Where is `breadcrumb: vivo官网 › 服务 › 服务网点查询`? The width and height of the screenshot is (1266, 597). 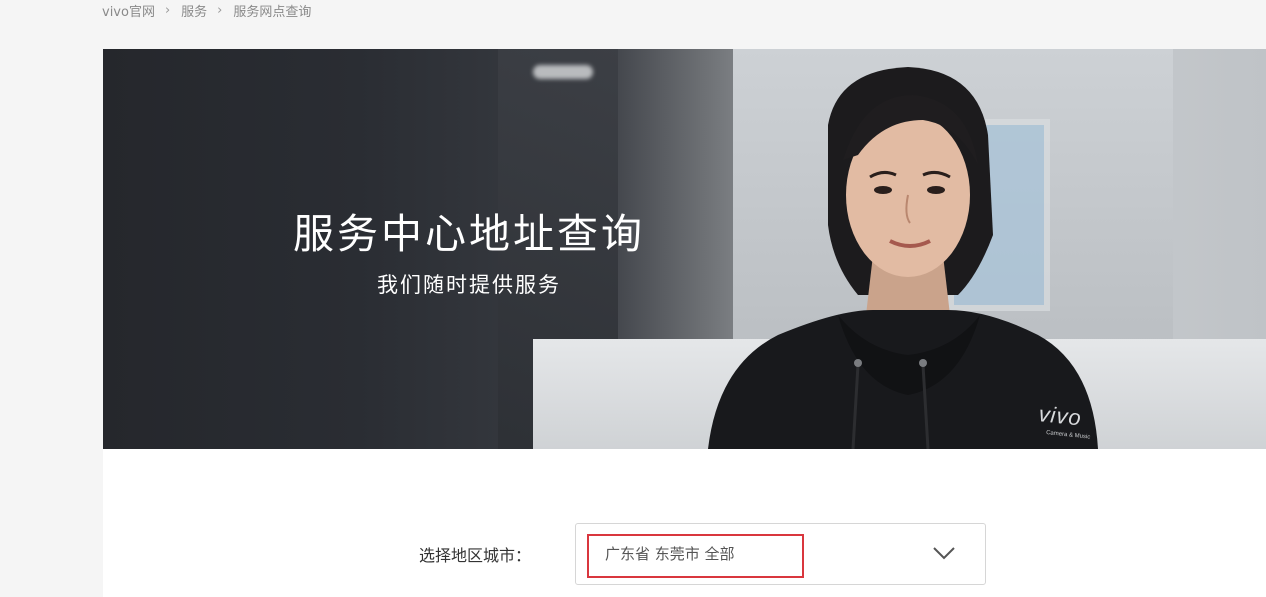 breadcrumb: vivo官网 › 服务 › 服务网点查询 is located at coordinates (206, 10).